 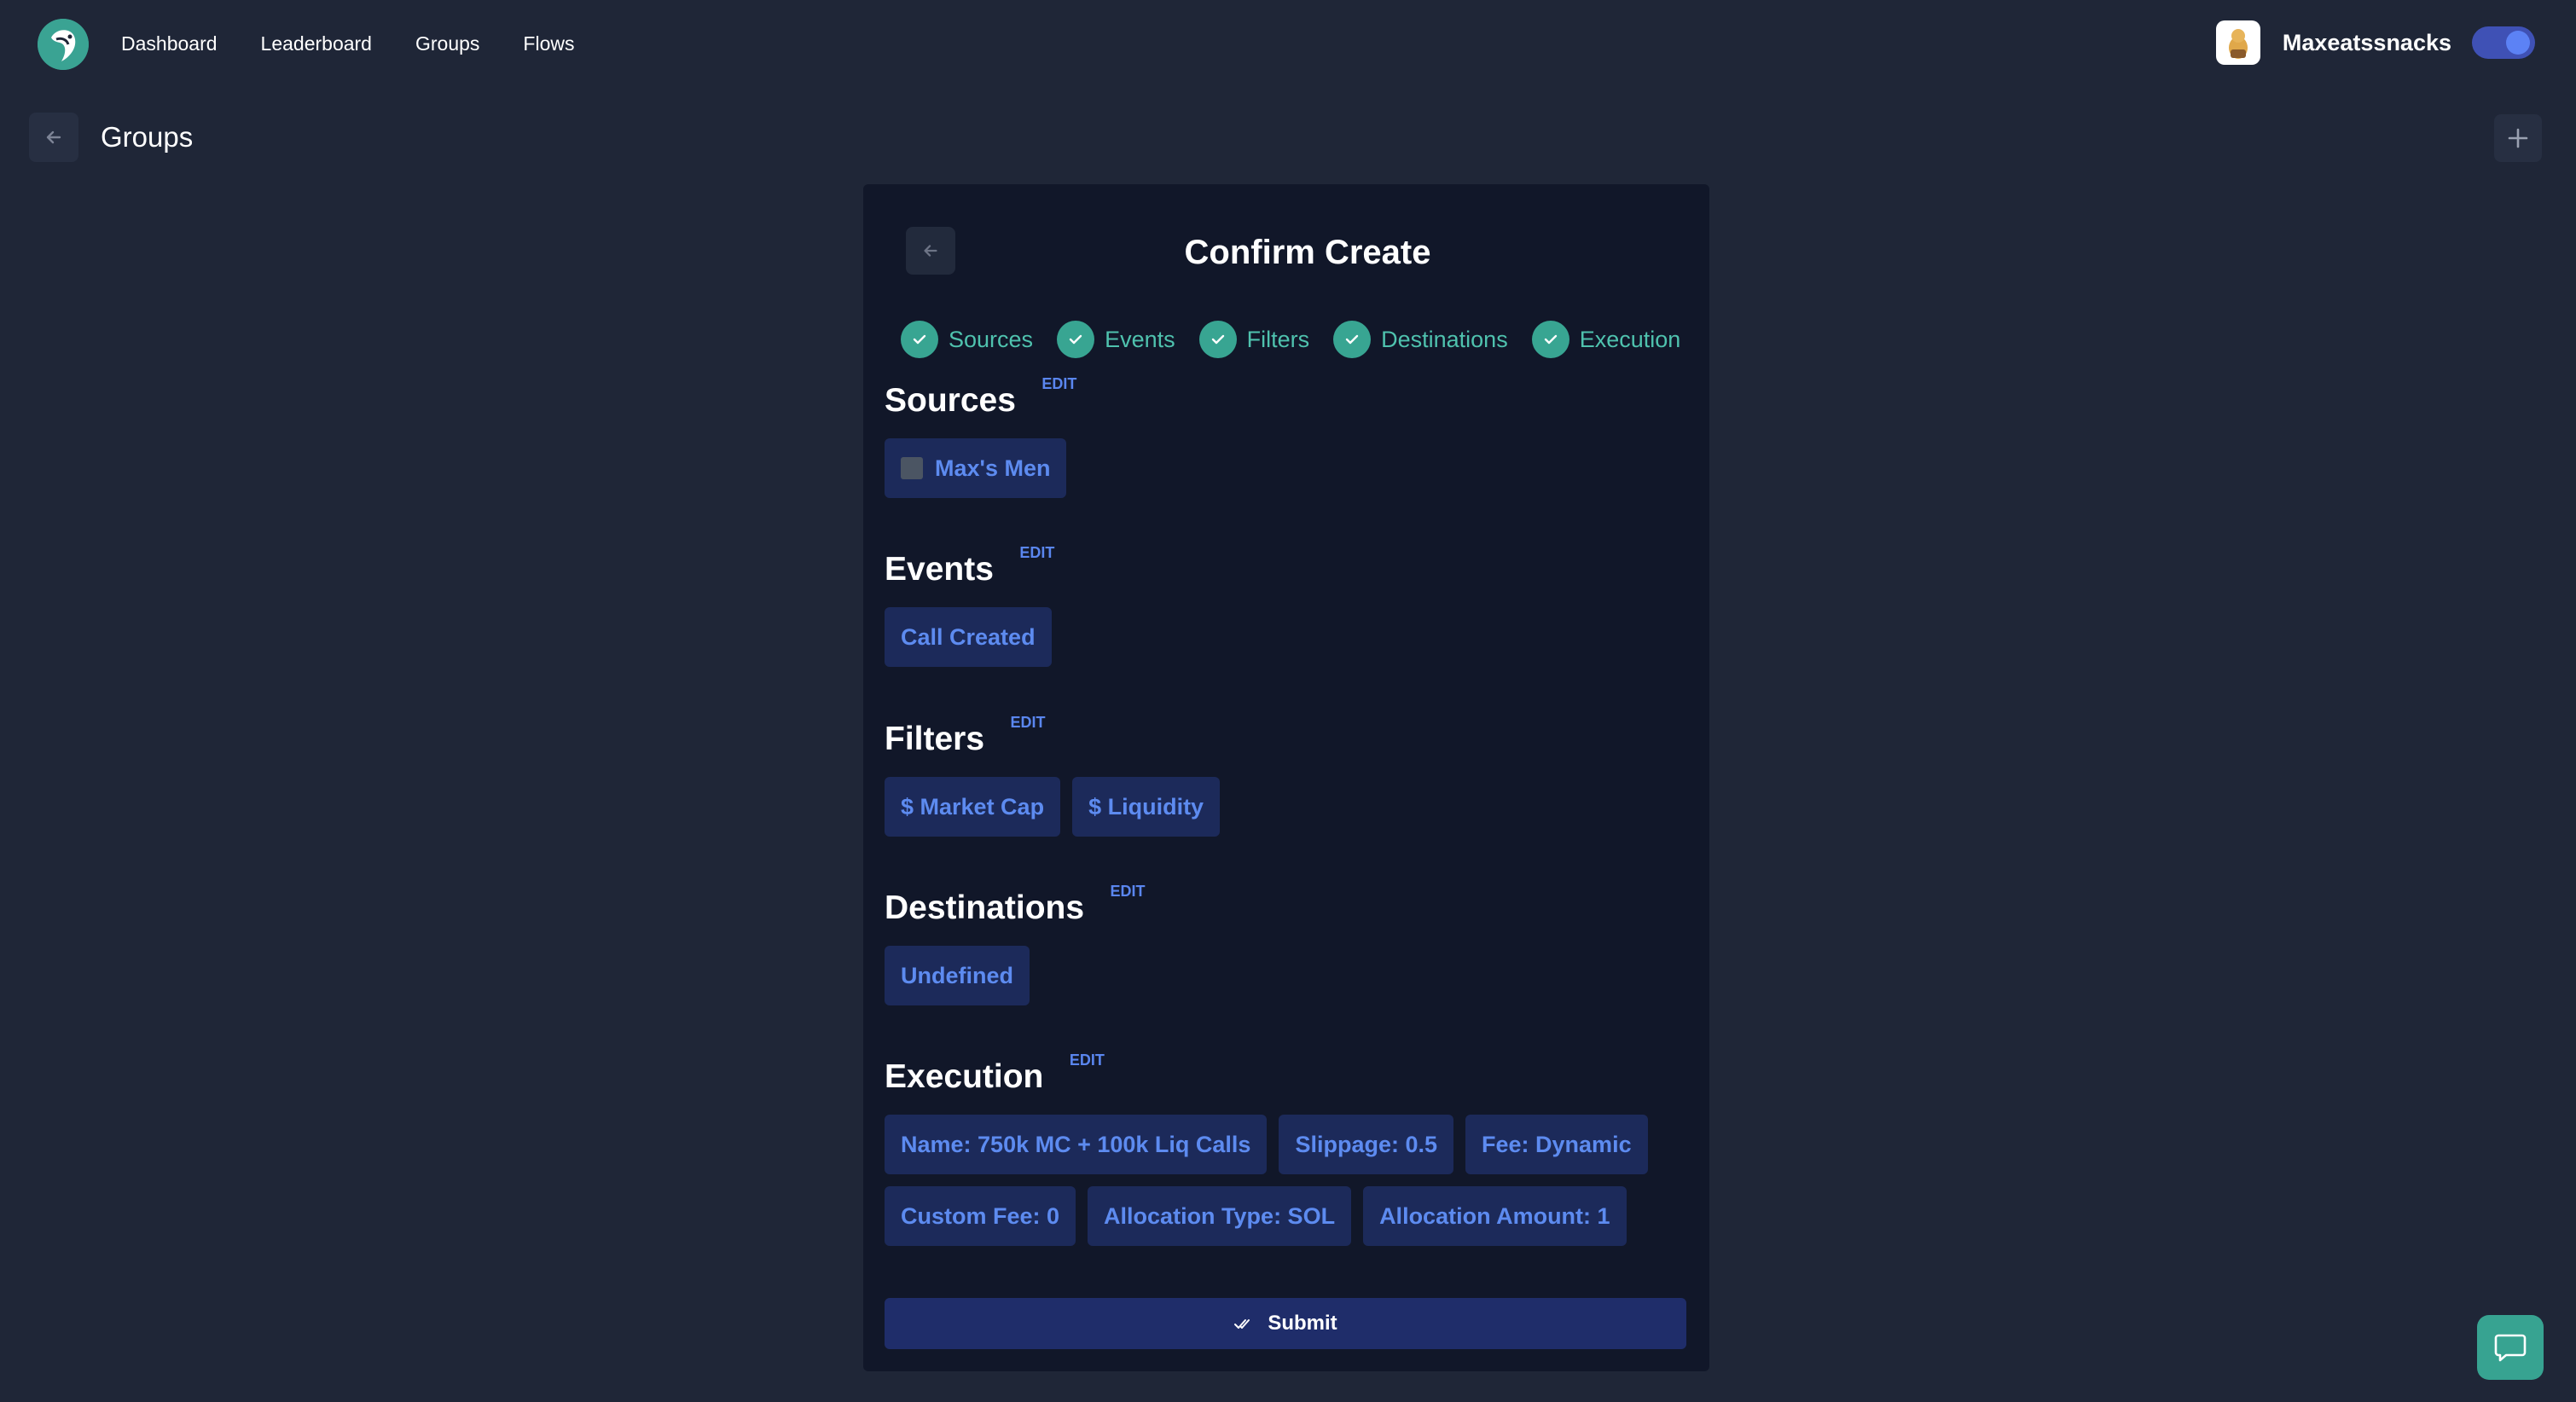 I want to click on section-title: Sources, so click(x=950, y=400).